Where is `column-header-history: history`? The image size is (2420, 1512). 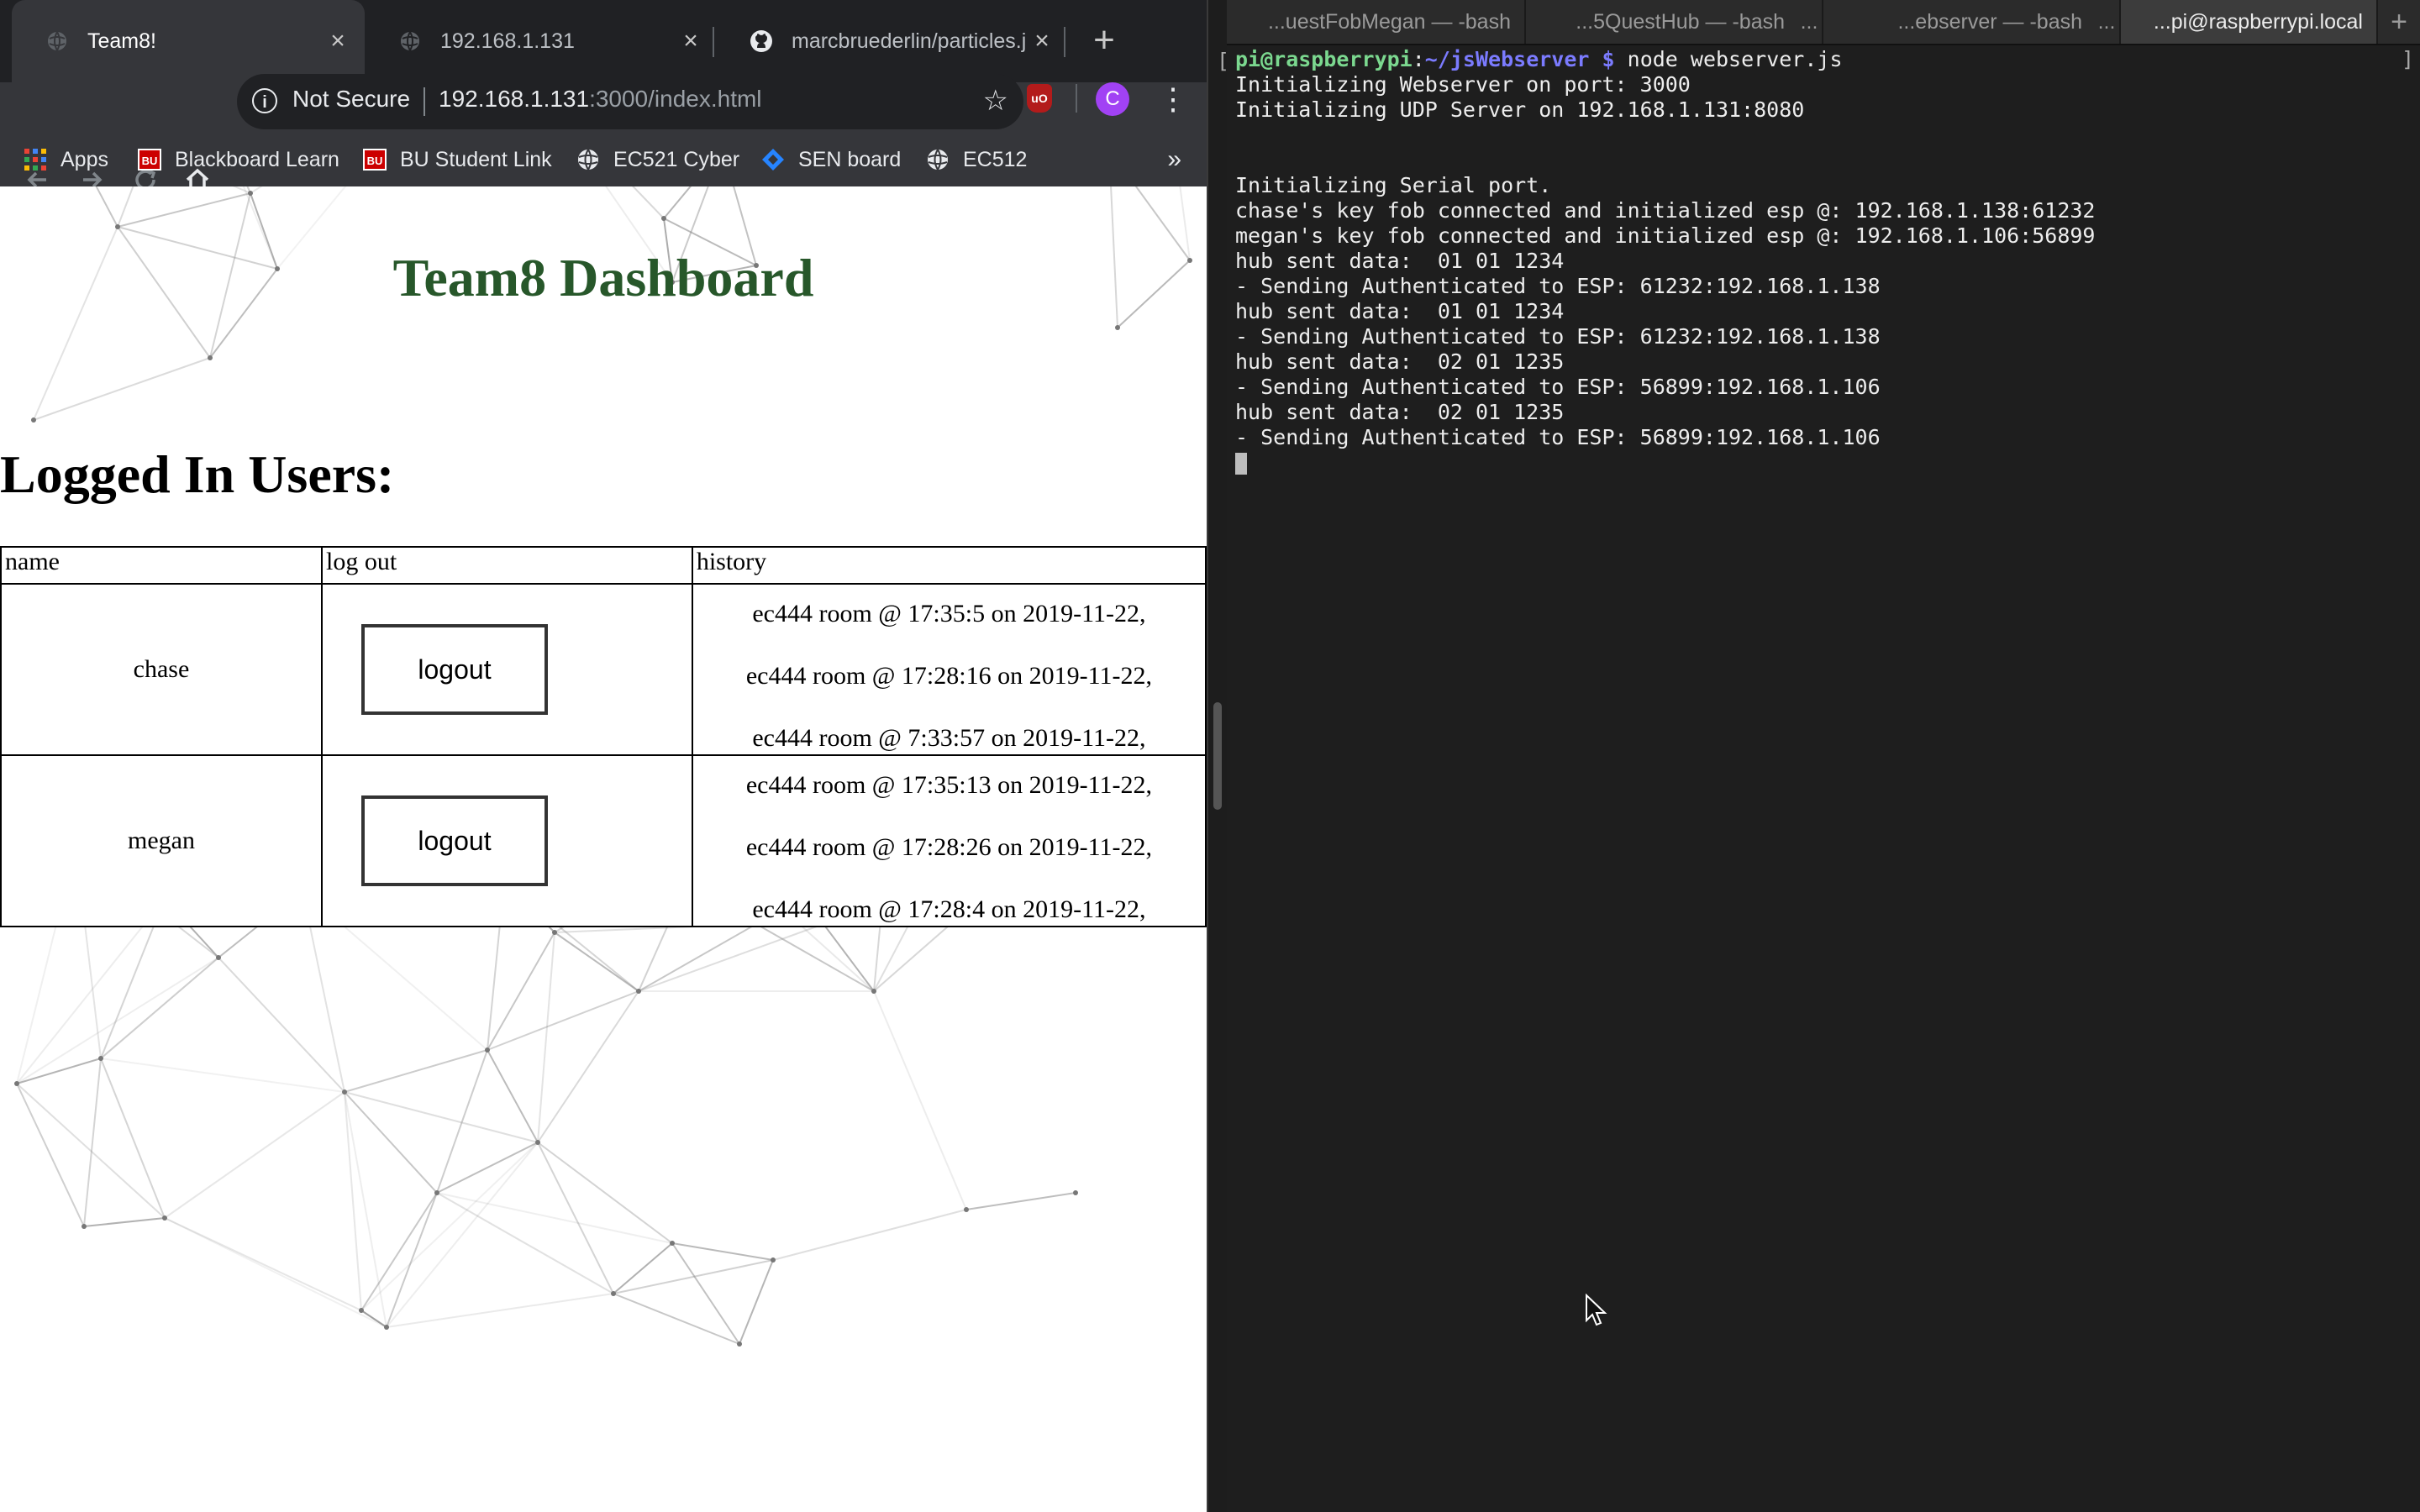
column-header-history: history is located at coordinates (949, 565).